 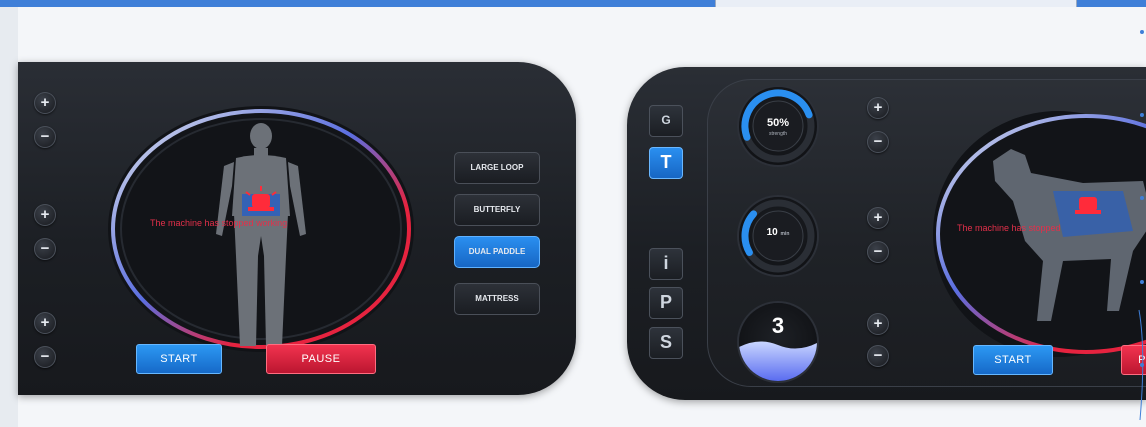 I want to click on probe-mode-button: G, so click(x=666, y=121).